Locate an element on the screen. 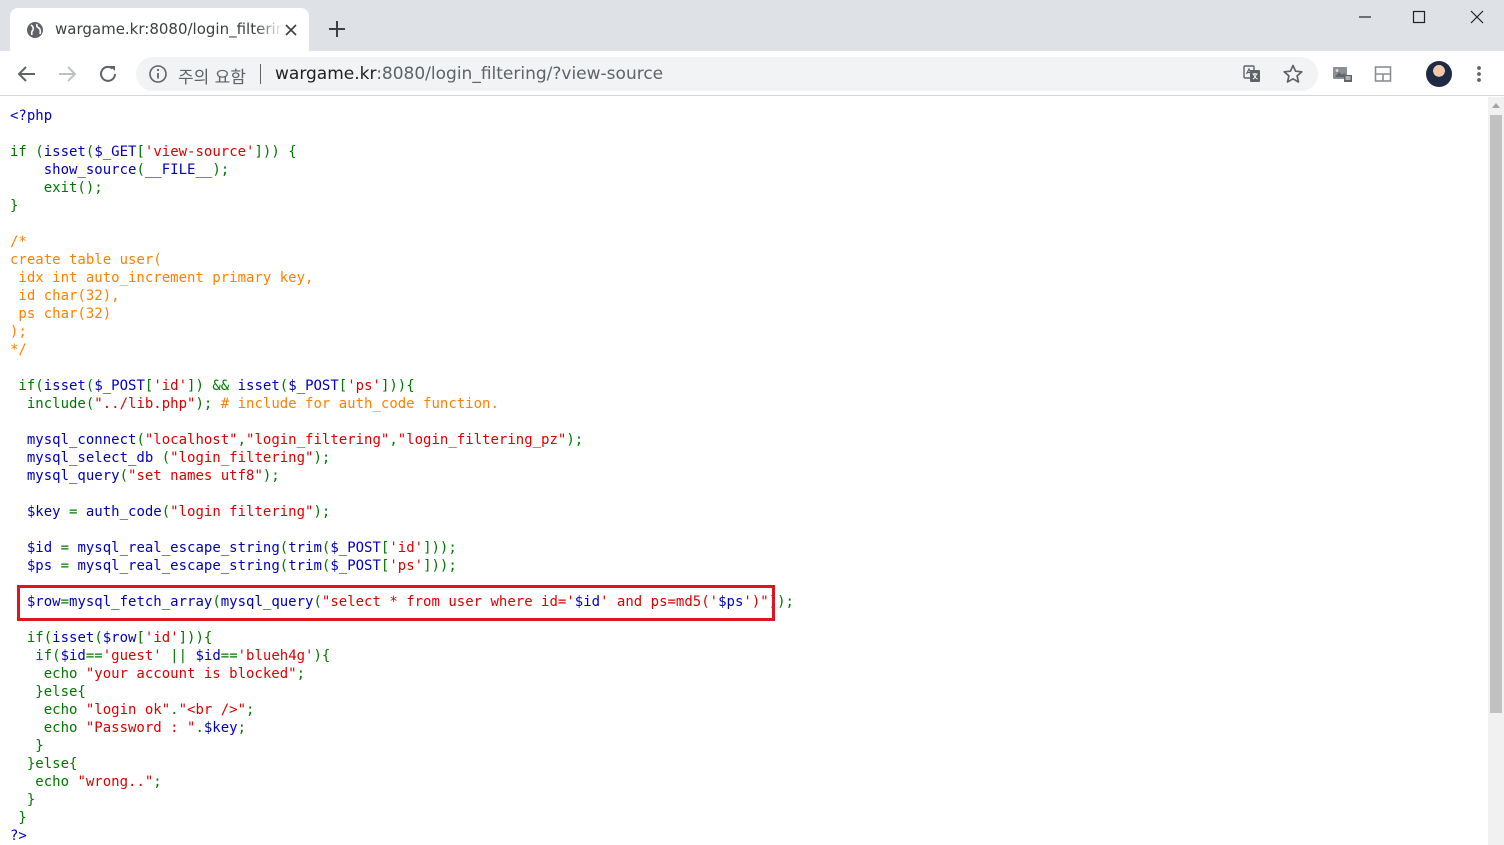  code-token: } is located at coordinates (27, 746).